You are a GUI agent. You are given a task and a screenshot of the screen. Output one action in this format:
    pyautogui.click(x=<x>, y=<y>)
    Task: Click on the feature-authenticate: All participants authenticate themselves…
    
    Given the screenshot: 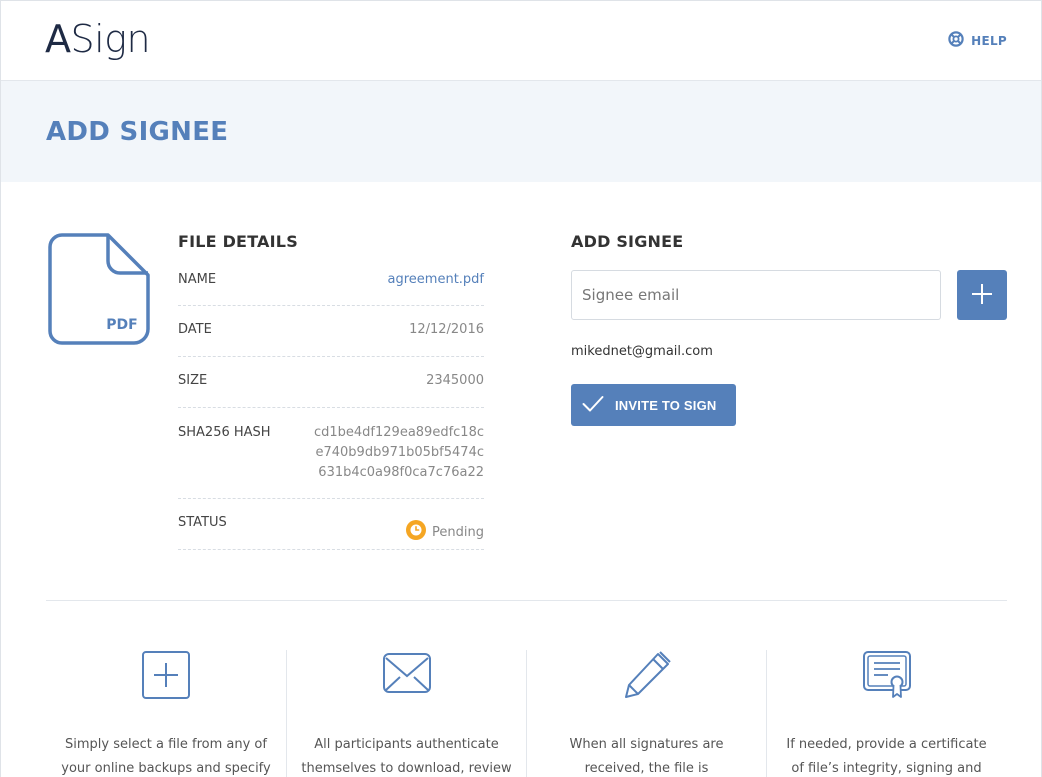 What is the action you would take?
    pyautogui.click(x=406, y=713)
    